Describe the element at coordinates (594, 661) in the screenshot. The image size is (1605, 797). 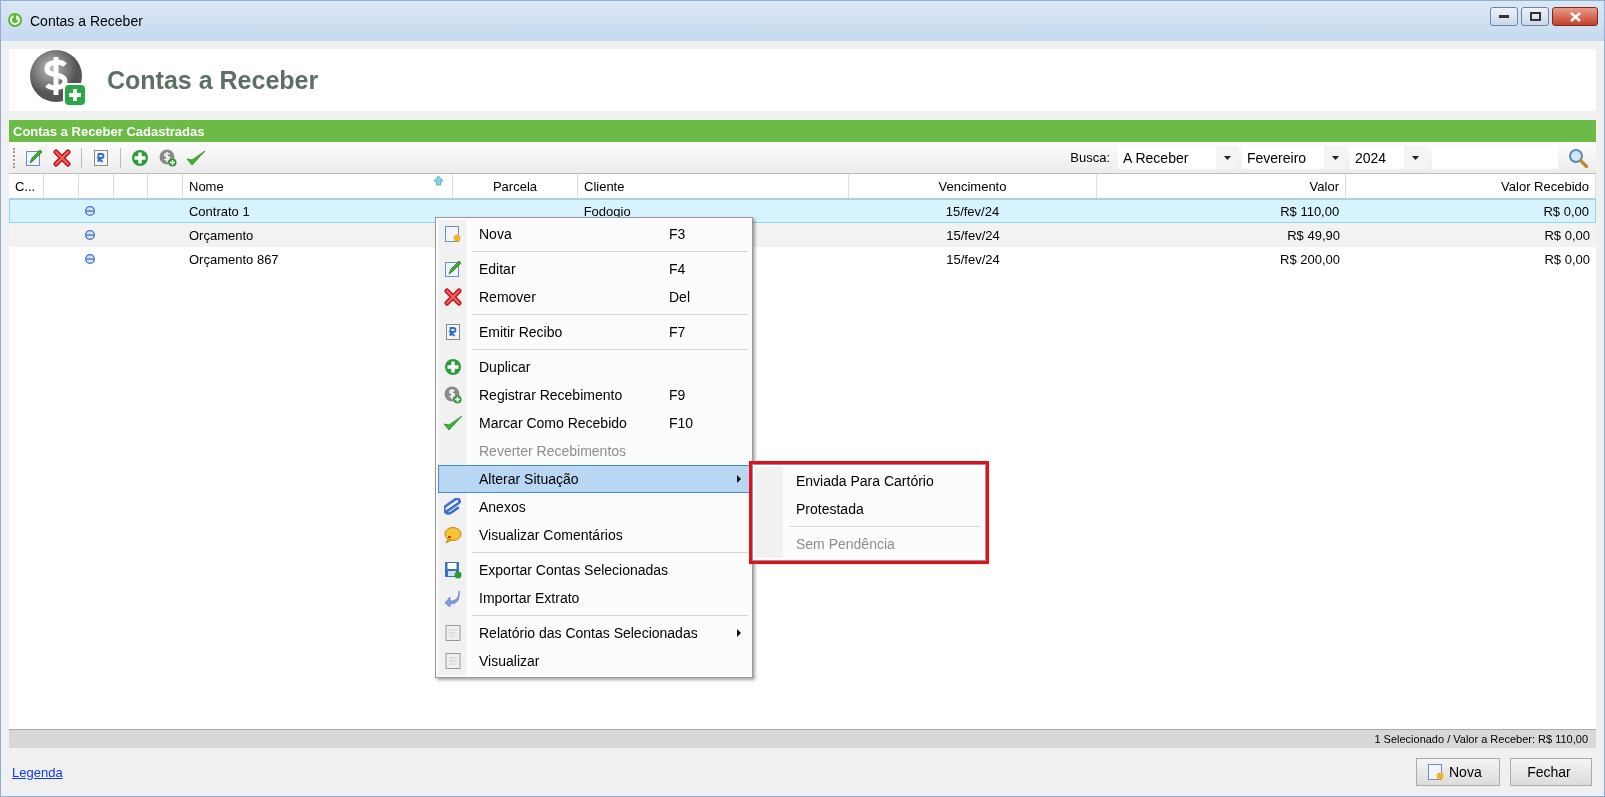
I see `menu-item: Visualizar` at that location.